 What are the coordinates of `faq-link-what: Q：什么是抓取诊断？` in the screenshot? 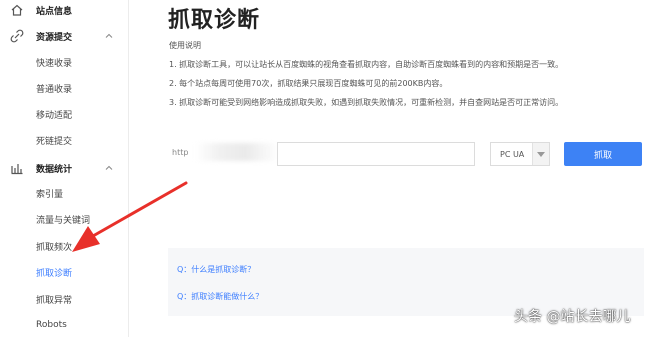 It's located at (216, 269).